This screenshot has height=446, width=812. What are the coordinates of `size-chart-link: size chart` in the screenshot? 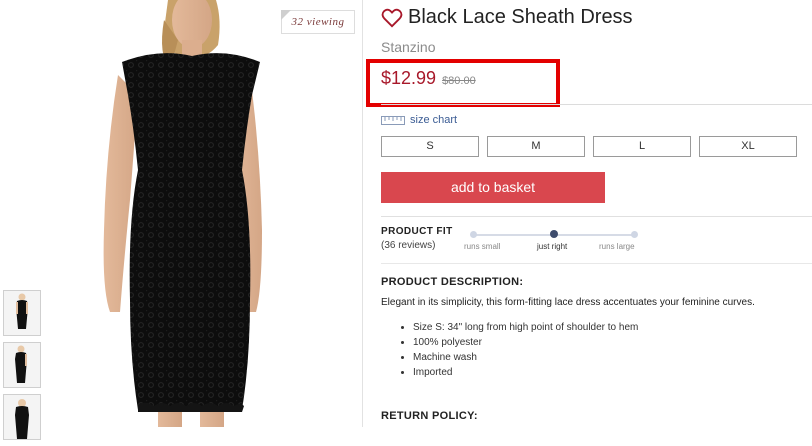 It's located at (419, 120).